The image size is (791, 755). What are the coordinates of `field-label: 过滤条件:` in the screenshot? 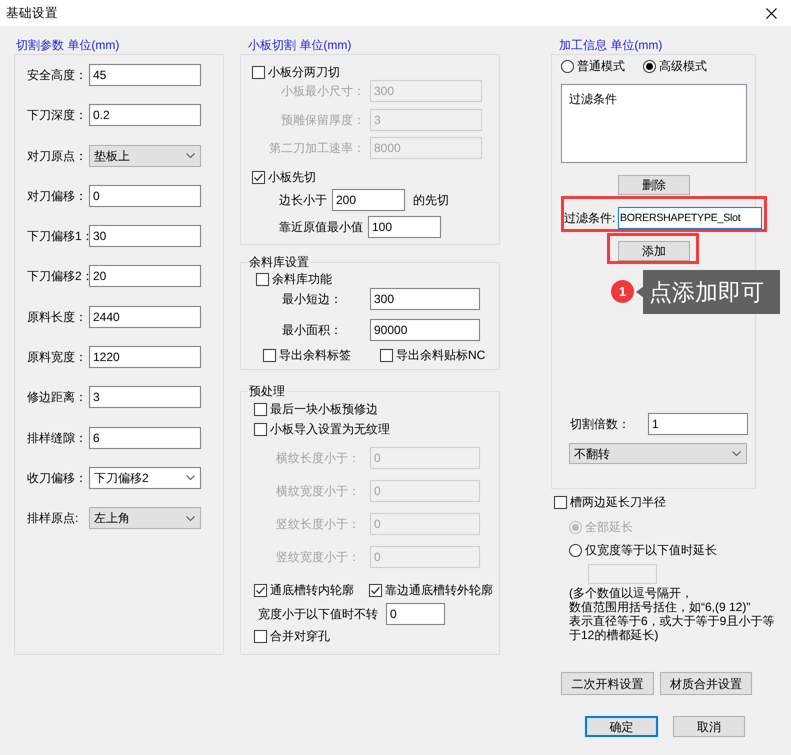 It's located at (590, 218).